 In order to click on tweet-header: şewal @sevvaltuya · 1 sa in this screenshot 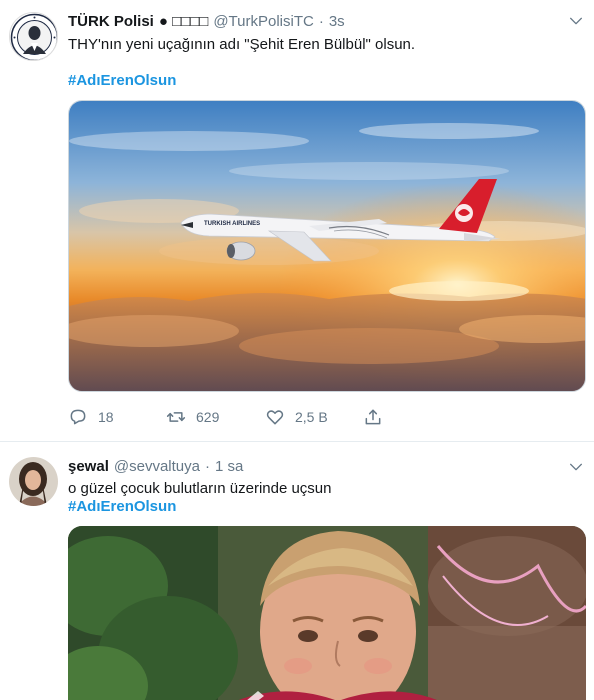, I will do `click(155, 466)`.